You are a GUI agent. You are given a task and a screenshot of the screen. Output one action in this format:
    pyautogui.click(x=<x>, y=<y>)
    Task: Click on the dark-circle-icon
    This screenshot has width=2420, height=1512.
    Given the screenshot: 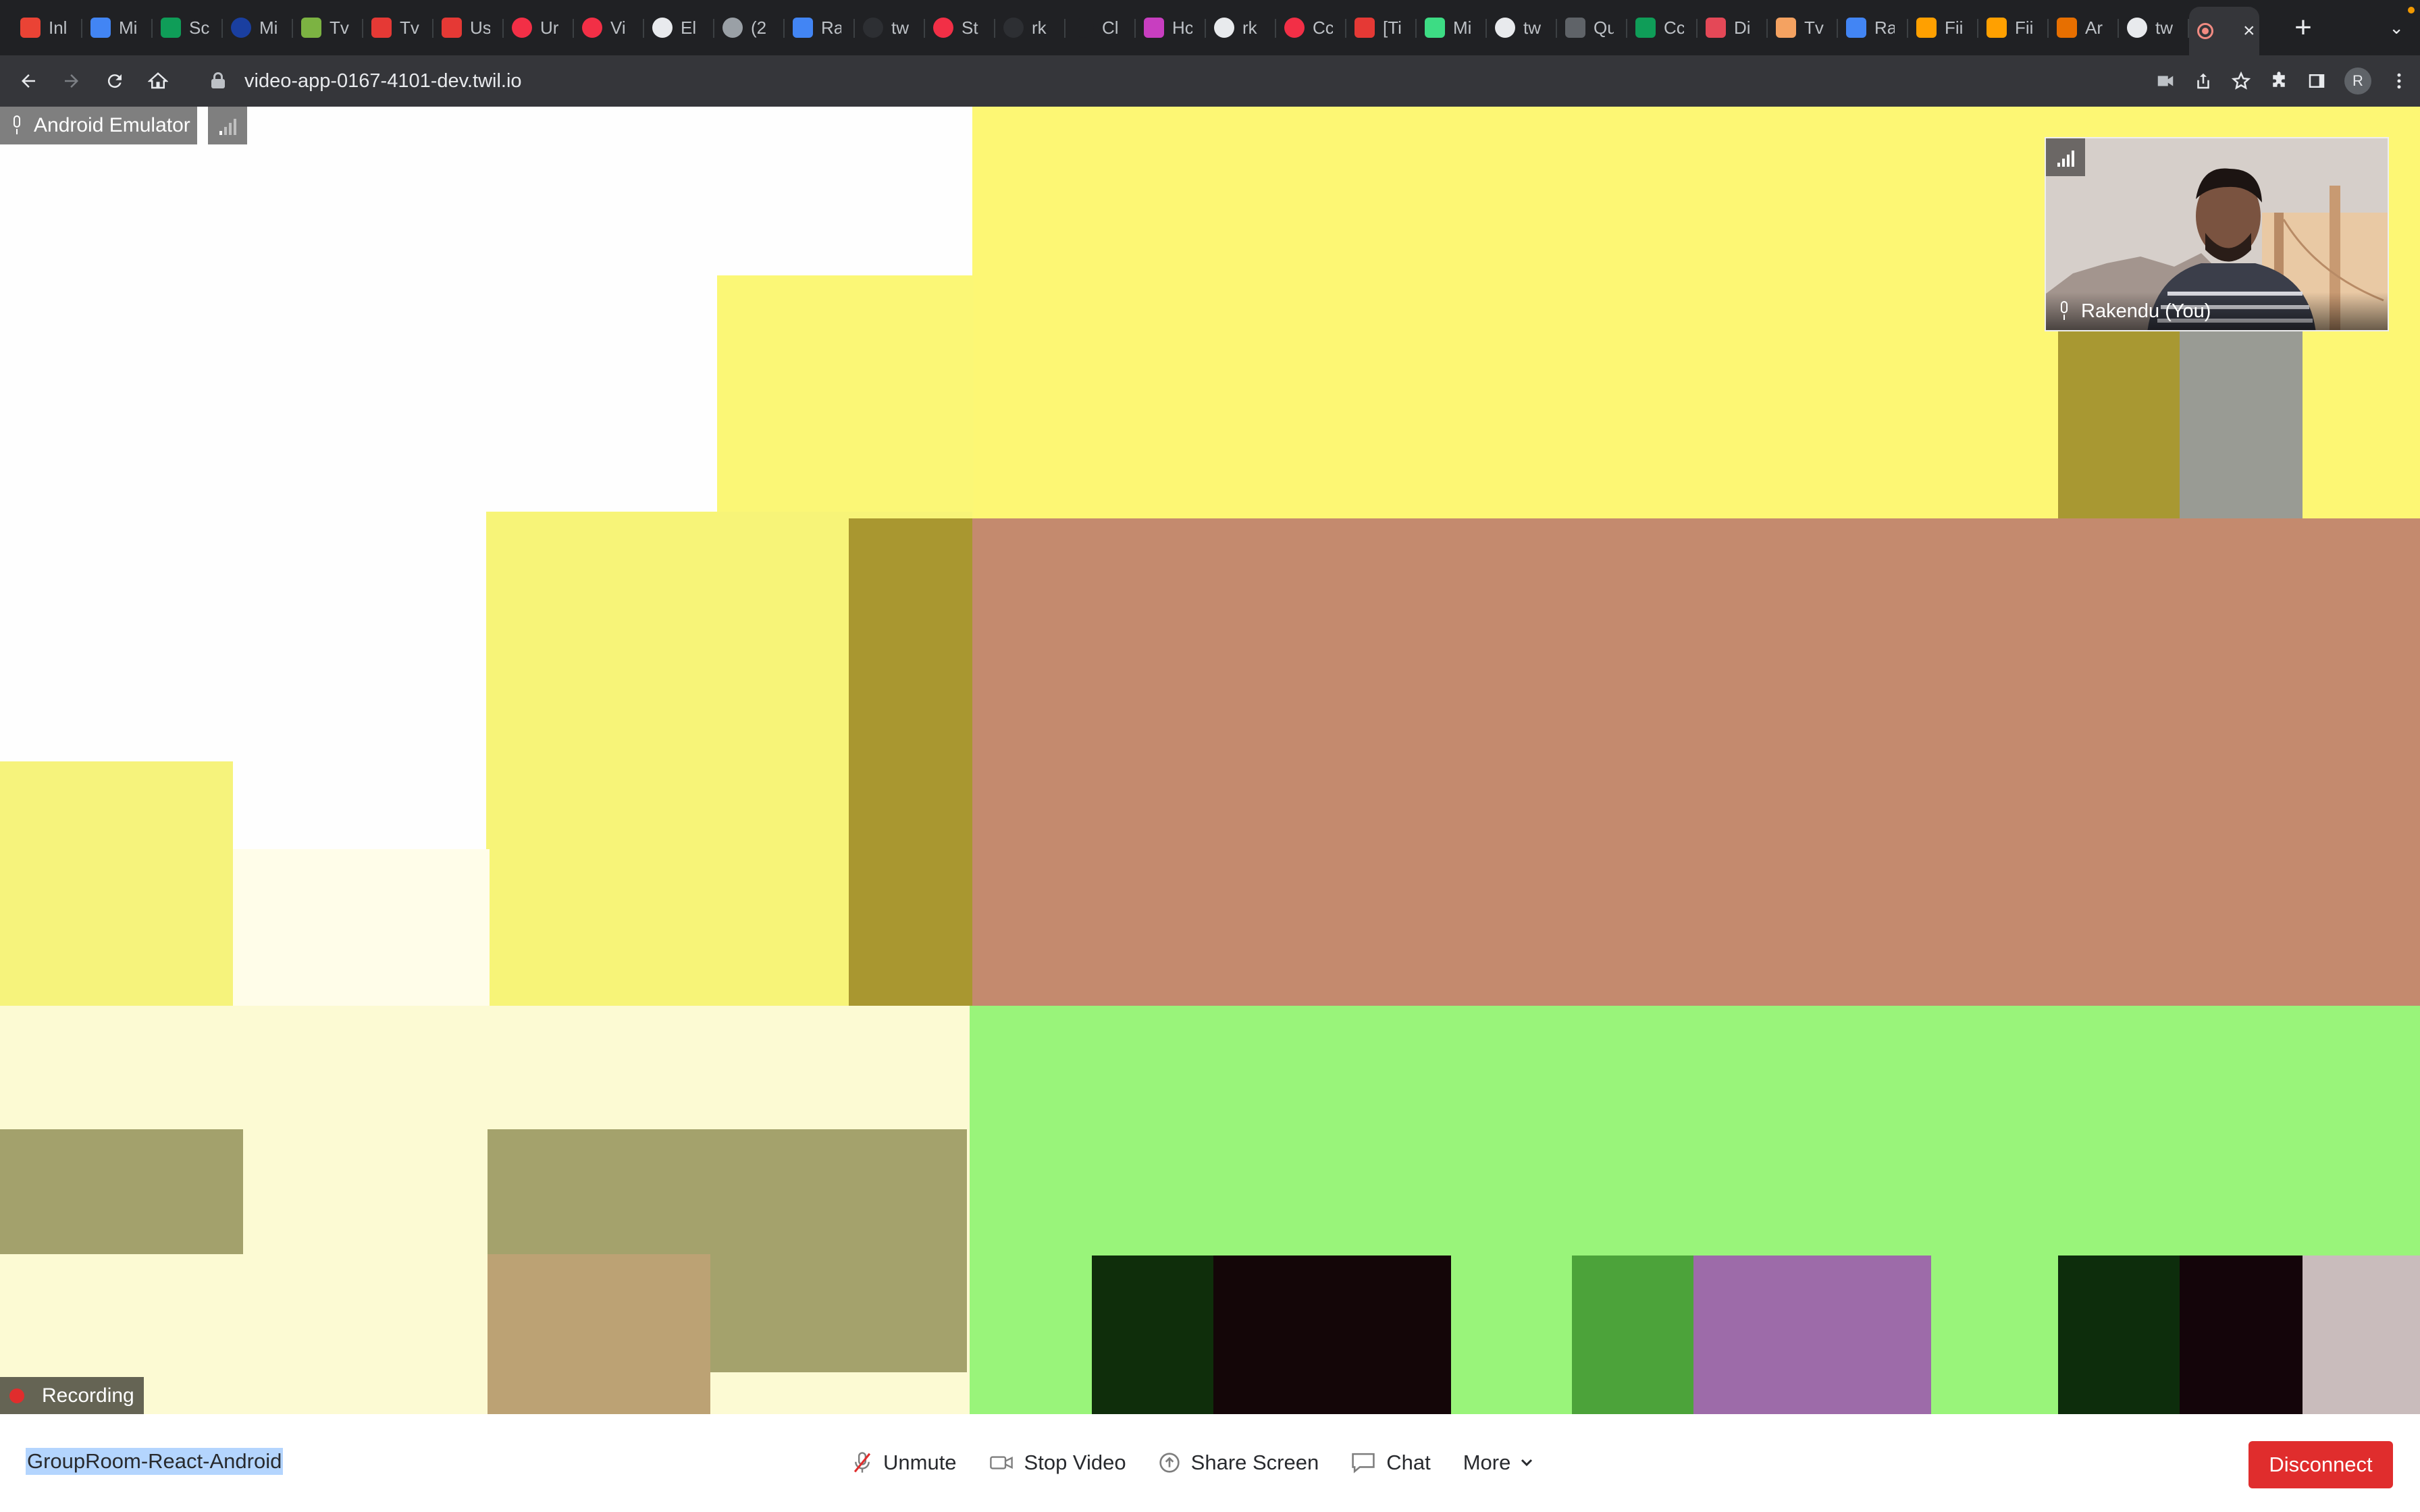 What is the action you would take?
    pyautogui.click(x=1013, y=28)
    